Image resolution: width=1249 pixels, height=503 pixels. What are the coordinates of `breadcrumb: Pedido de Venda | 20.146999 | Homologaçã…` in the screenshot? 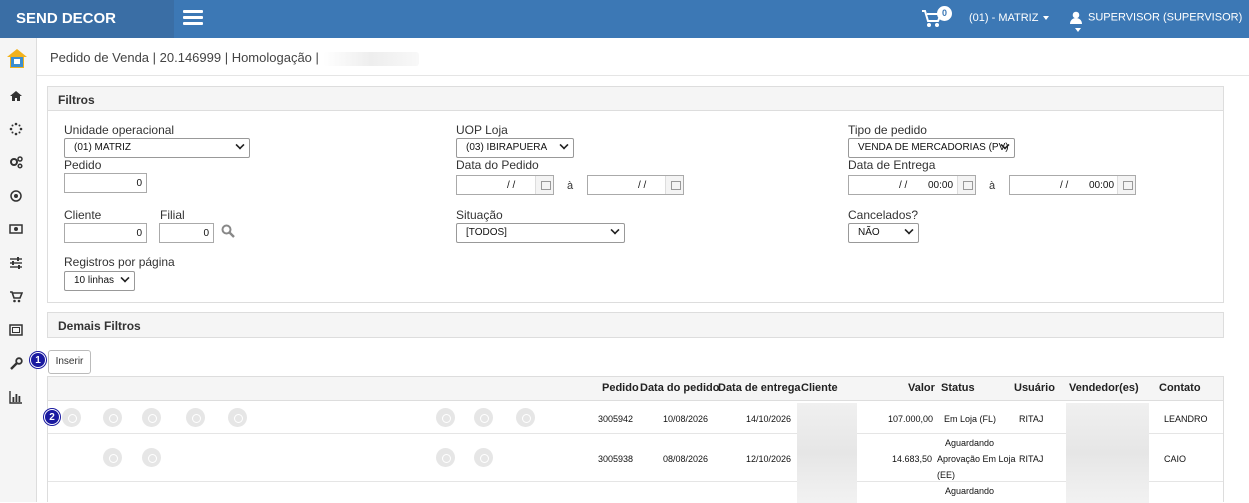 It's located at (643, 57).